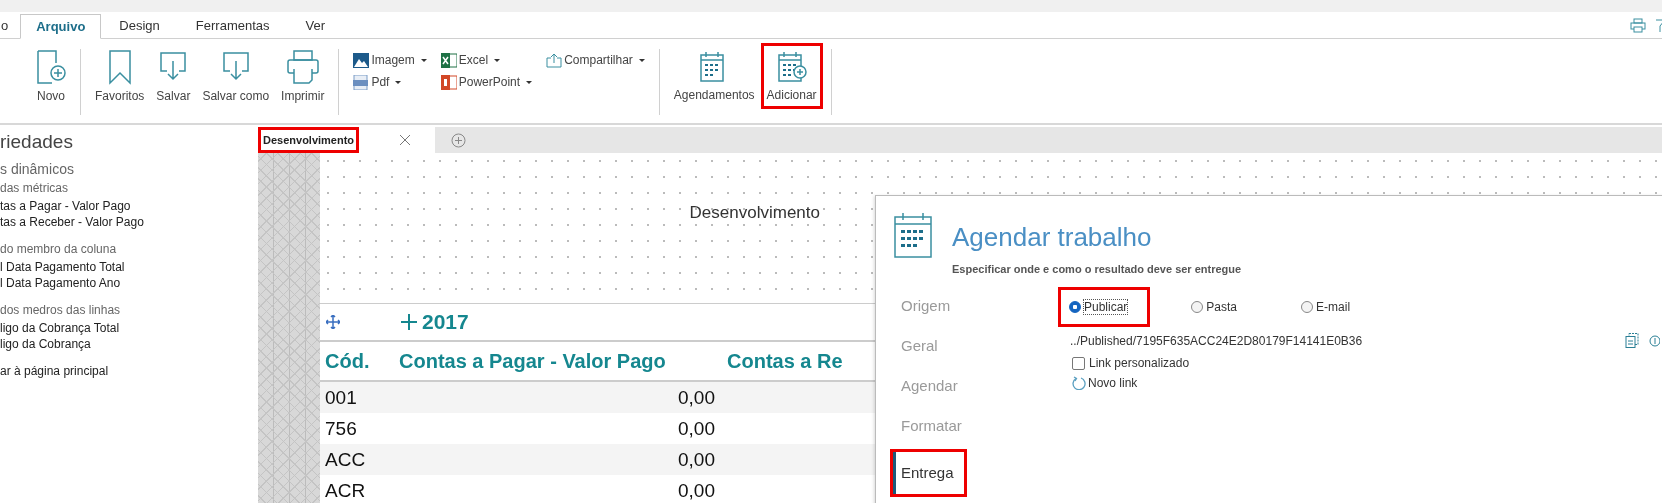 This screenshot has width=1662, height=503. What do you see at coordinates (333, 322) in the screenshot?
I see `move-icon` at bounding box center [333, 322].